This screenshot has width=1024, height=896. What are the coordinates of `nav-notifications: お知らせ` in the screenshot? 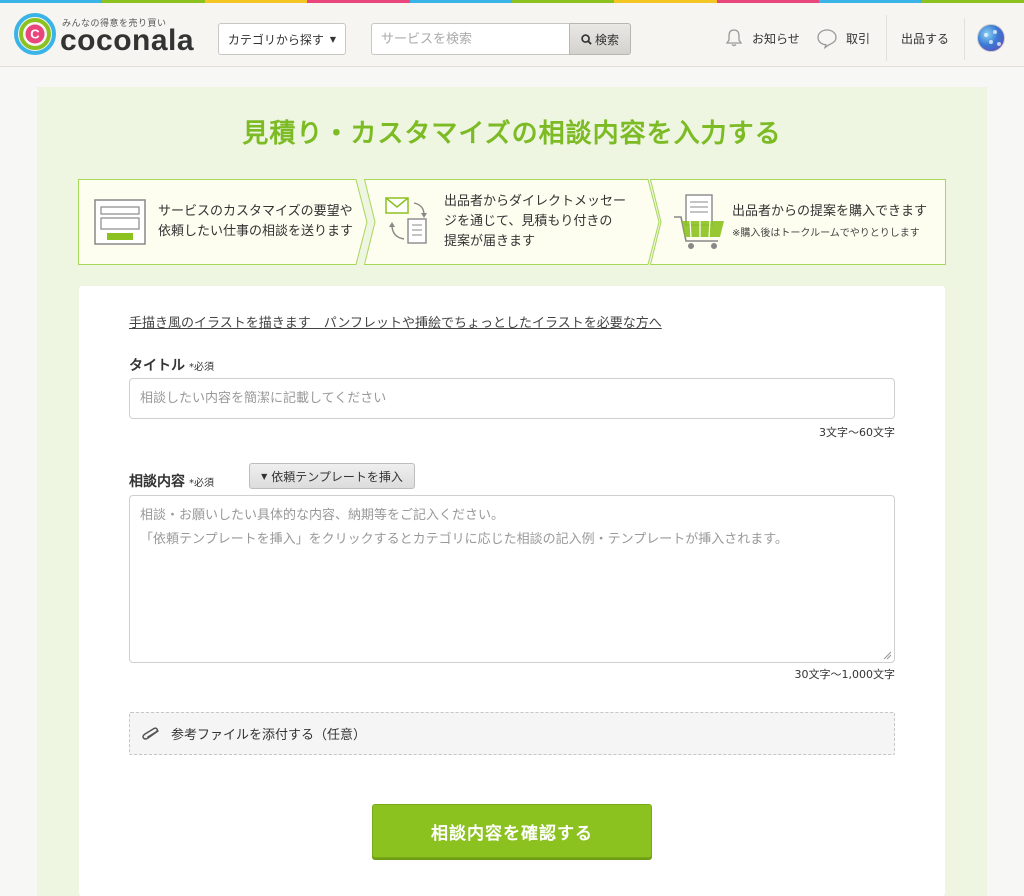 It's located at (762, 38).